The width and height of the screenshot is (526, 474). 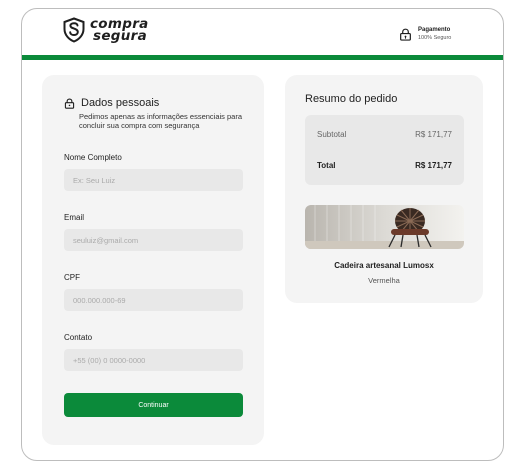 I want to click on totals-box: Subtotal R$ 171,77 Total R$ 171,77, so click(x=384, y=150).